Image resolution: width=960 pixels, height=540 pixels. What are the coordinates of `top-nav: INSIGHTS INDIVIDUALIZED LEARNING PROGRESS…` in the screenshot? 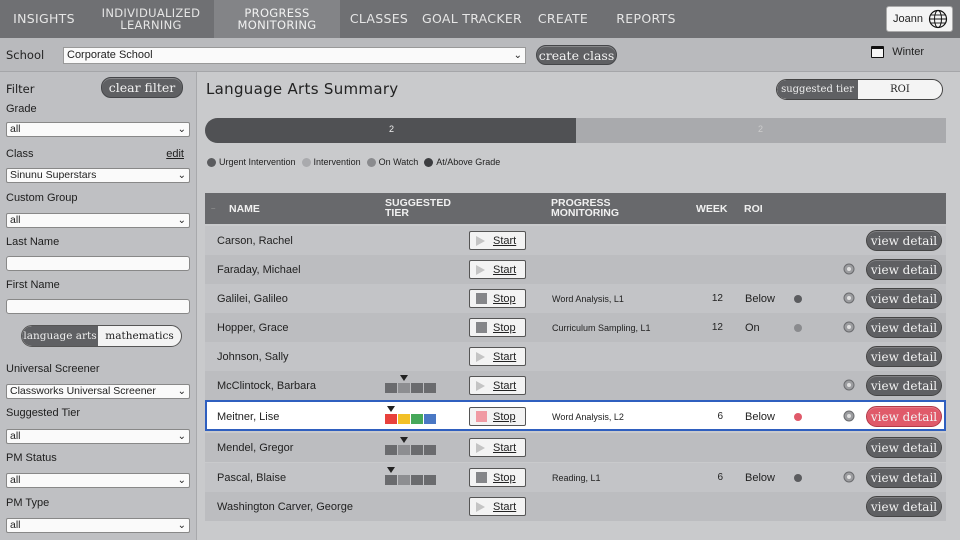 It's located at (480, 19).